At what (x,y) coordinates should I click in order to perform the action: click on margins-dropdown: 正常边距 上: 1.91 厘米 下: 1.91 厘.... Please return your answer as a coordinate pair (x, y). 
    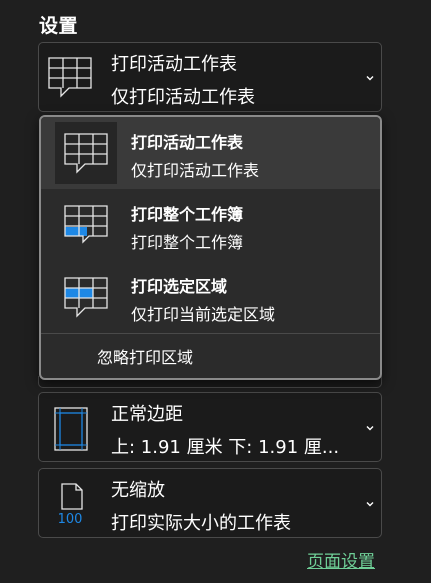
    Looking at the image, I should click on (210, 427).